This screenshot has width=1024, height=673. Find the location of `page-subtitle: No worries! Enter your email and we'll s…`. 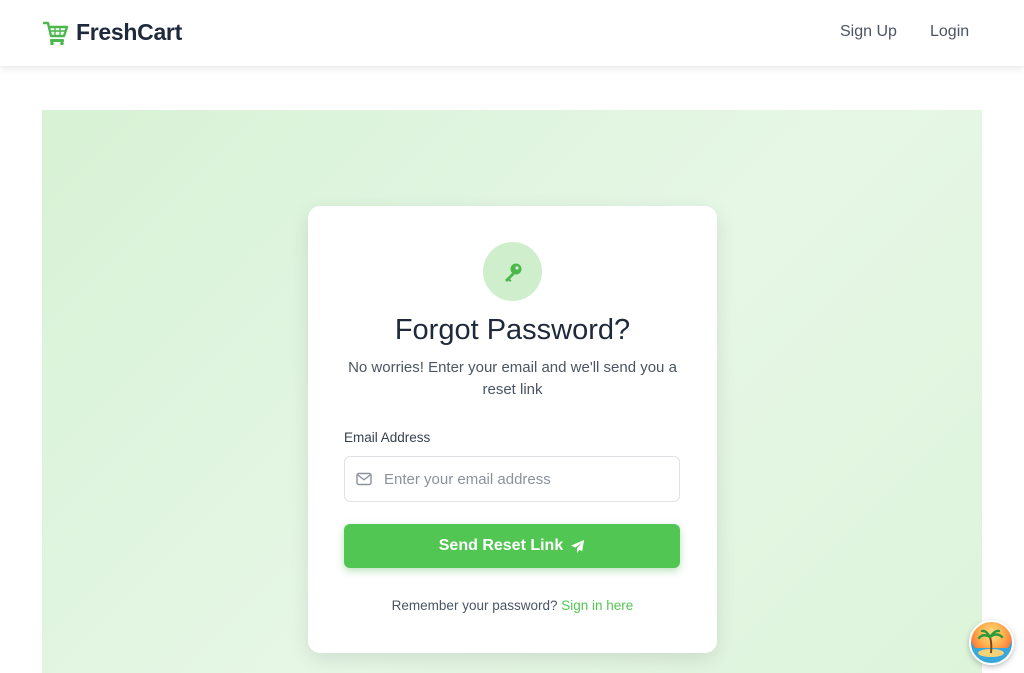

page-subtitle: No worries! Enter your email and we'll s… is located at coordinates (512, 378).